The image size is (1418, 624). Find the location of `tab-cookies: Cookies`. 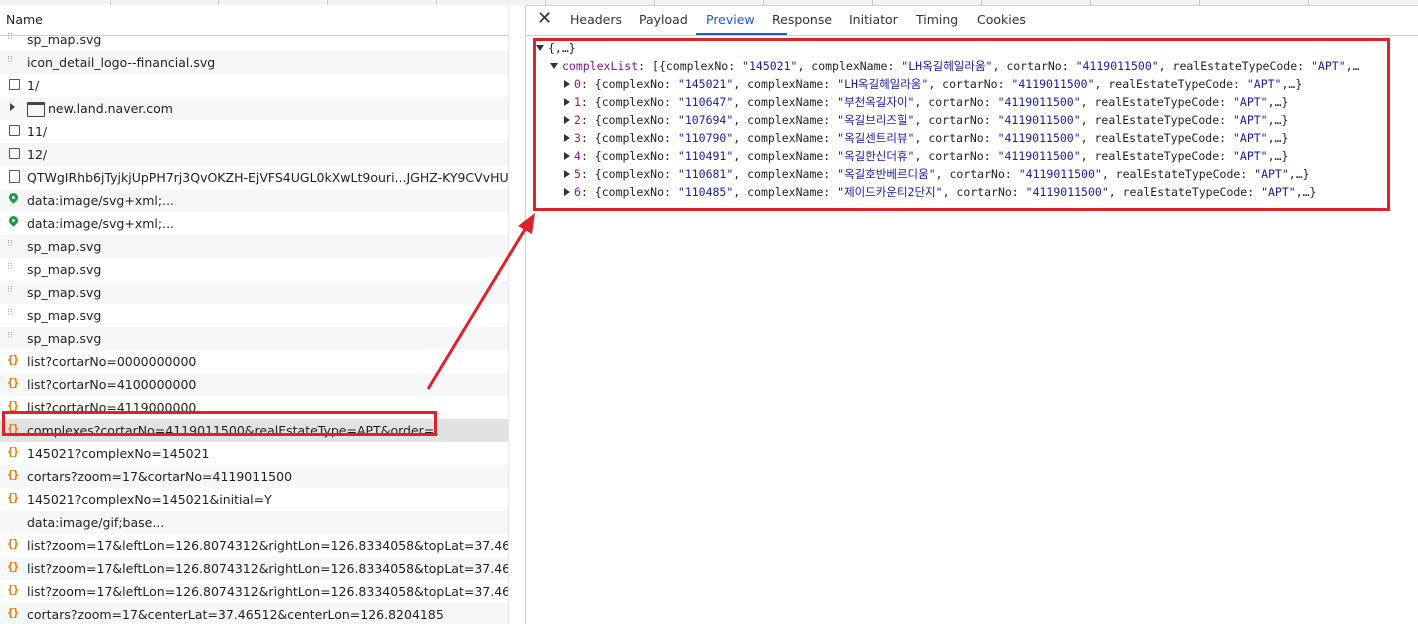

tab-cookies: Cookies is located at coordinates (1001, 19).